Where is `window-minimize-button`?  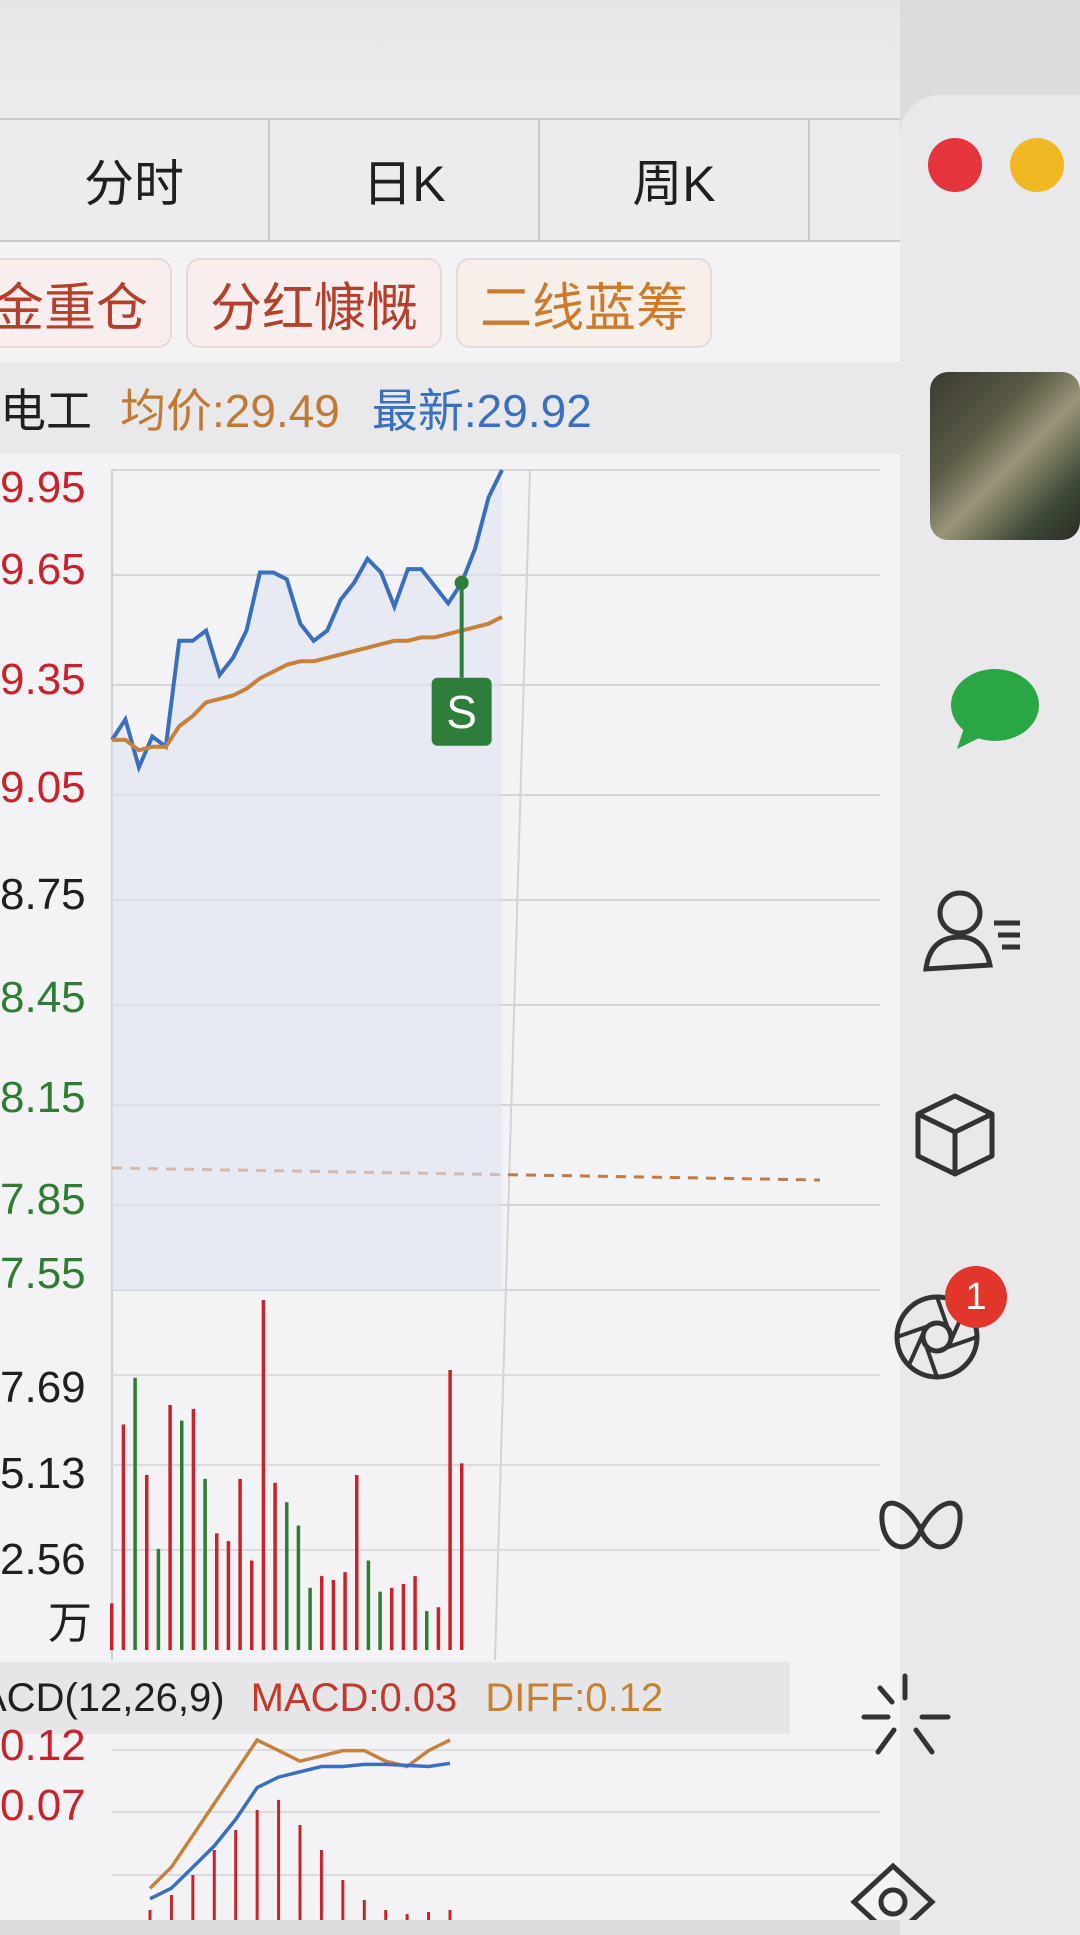 window-minimize-button is located at coordinates (1037, 165).